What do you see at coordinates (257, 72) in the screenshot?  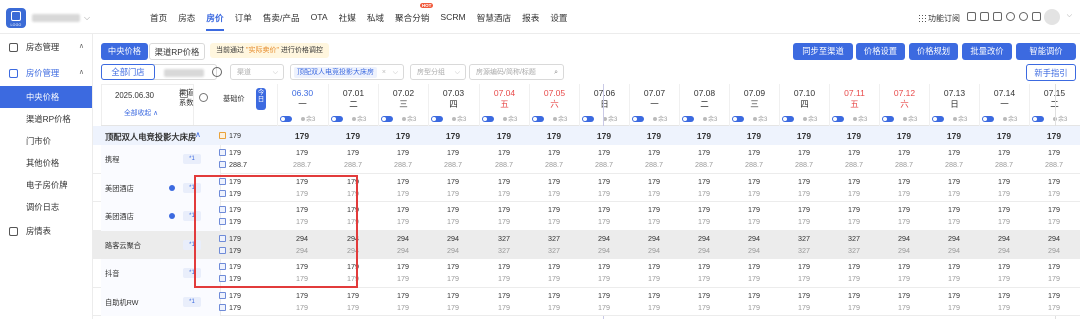 I see `channel-select: 渠道 ⌵` at bounding box center [257, 72].